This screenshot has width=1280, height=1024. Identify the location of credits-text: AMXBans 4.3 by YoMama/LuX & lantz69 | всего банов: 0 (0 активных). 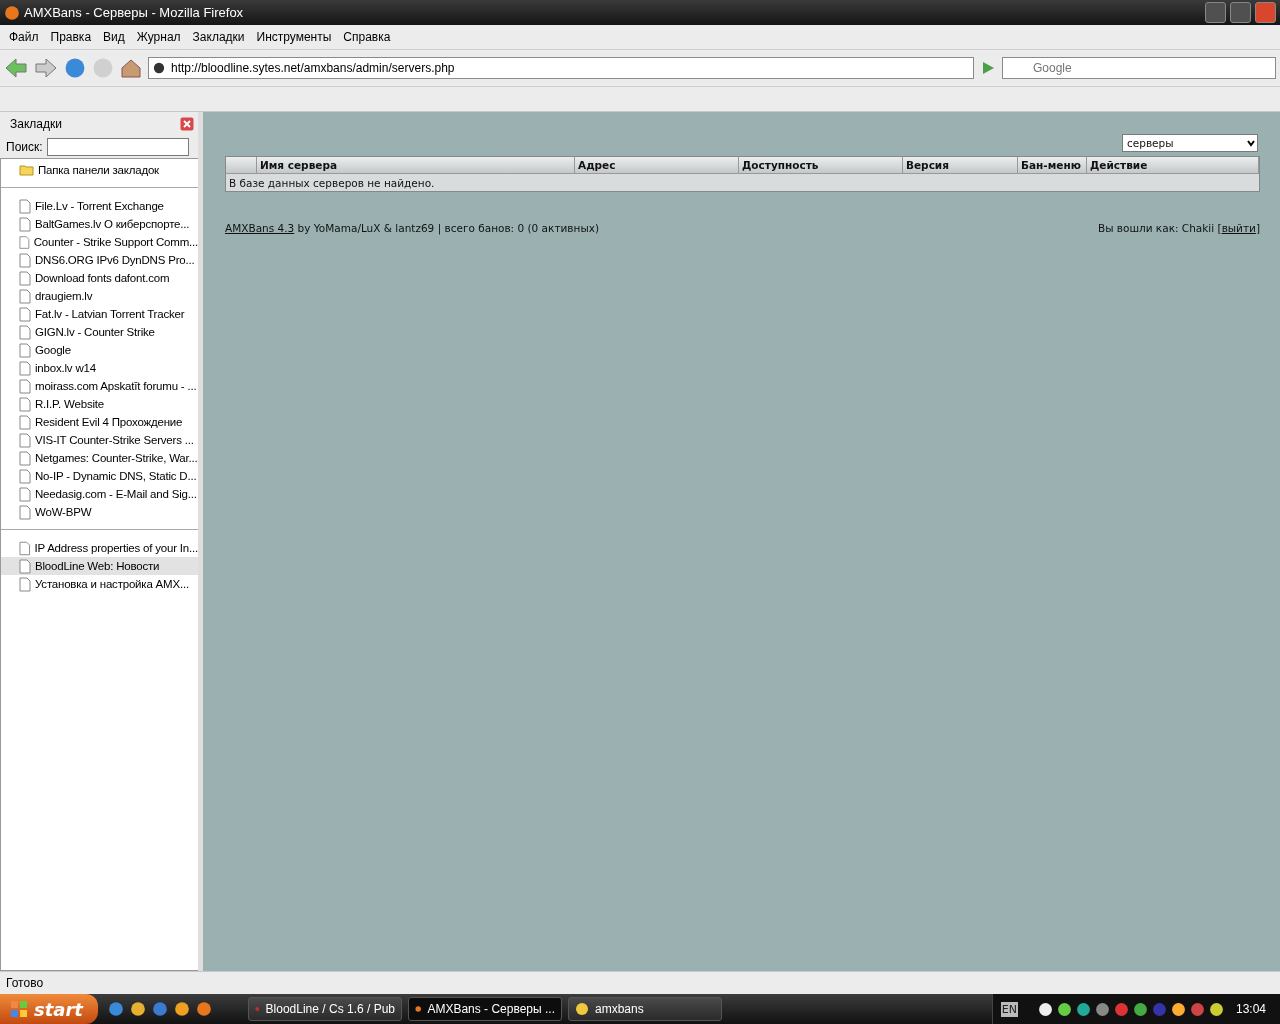
(412, 228).